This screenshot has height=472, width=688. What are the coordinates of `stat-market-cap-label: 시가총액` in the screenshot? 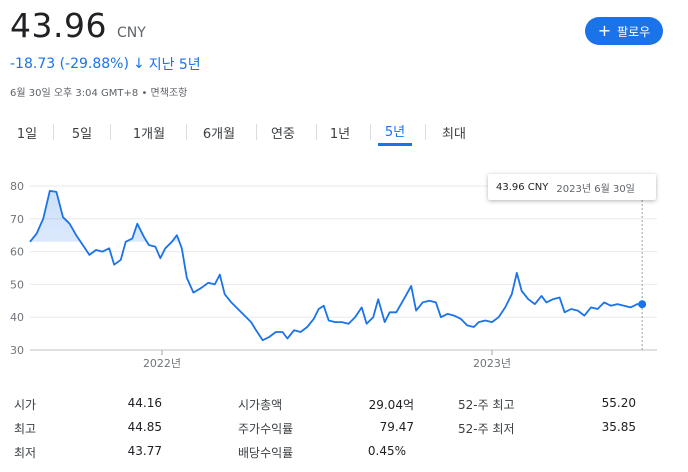 It's located at (260, 405).